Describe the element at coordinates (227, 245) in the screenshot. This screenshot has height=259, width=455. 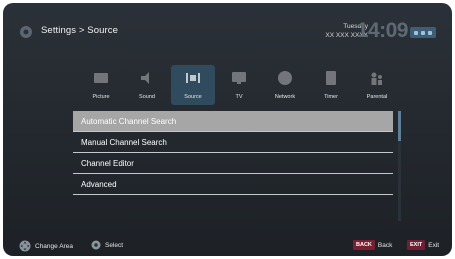
I see `footer: Change Area Select BACK Back EXIT Exit` at that location.